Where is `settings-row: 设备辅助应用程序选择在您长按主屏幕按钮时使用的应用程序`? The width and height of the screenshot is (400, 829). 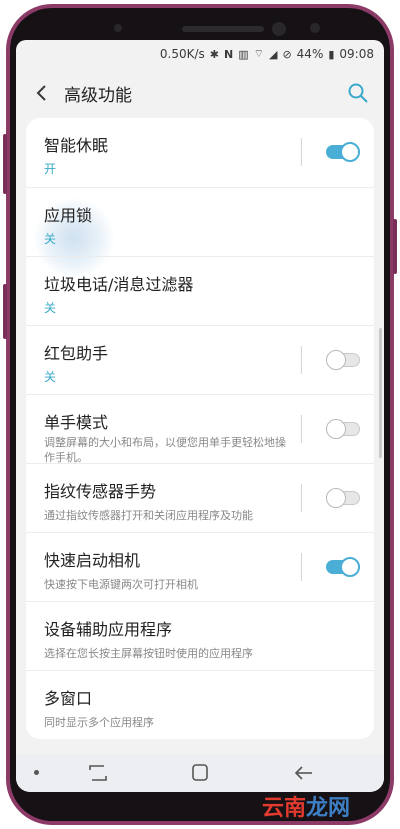 settings-row: 设备辅助应用程序选择在您长按主屏幕按钮时使用的应用程序 is located at coordinates (200, 635).